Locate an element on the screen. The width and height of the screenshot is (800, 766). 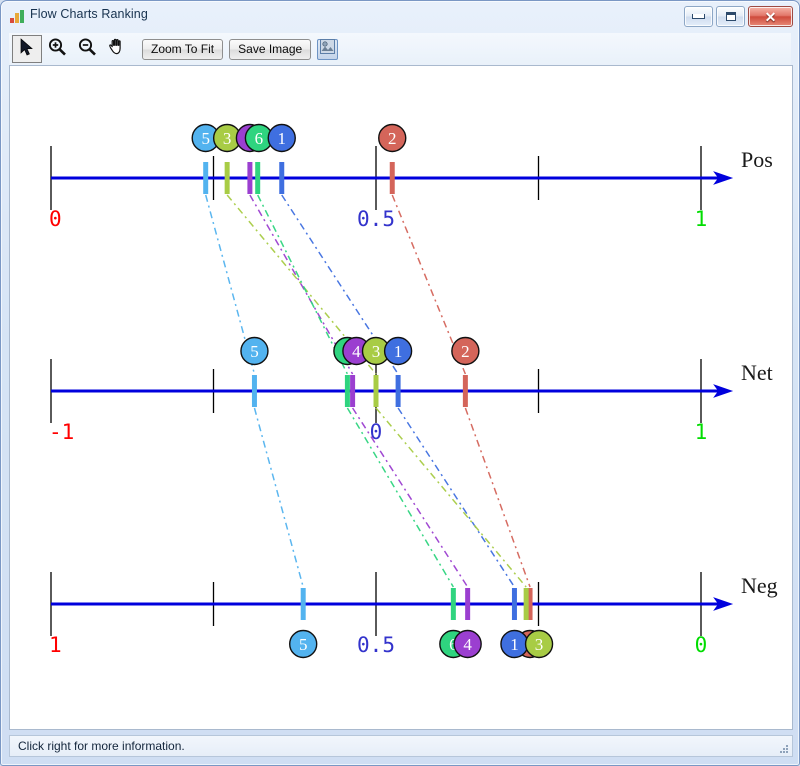
zoom-in-tool-button is located at coordinates (57, 49).